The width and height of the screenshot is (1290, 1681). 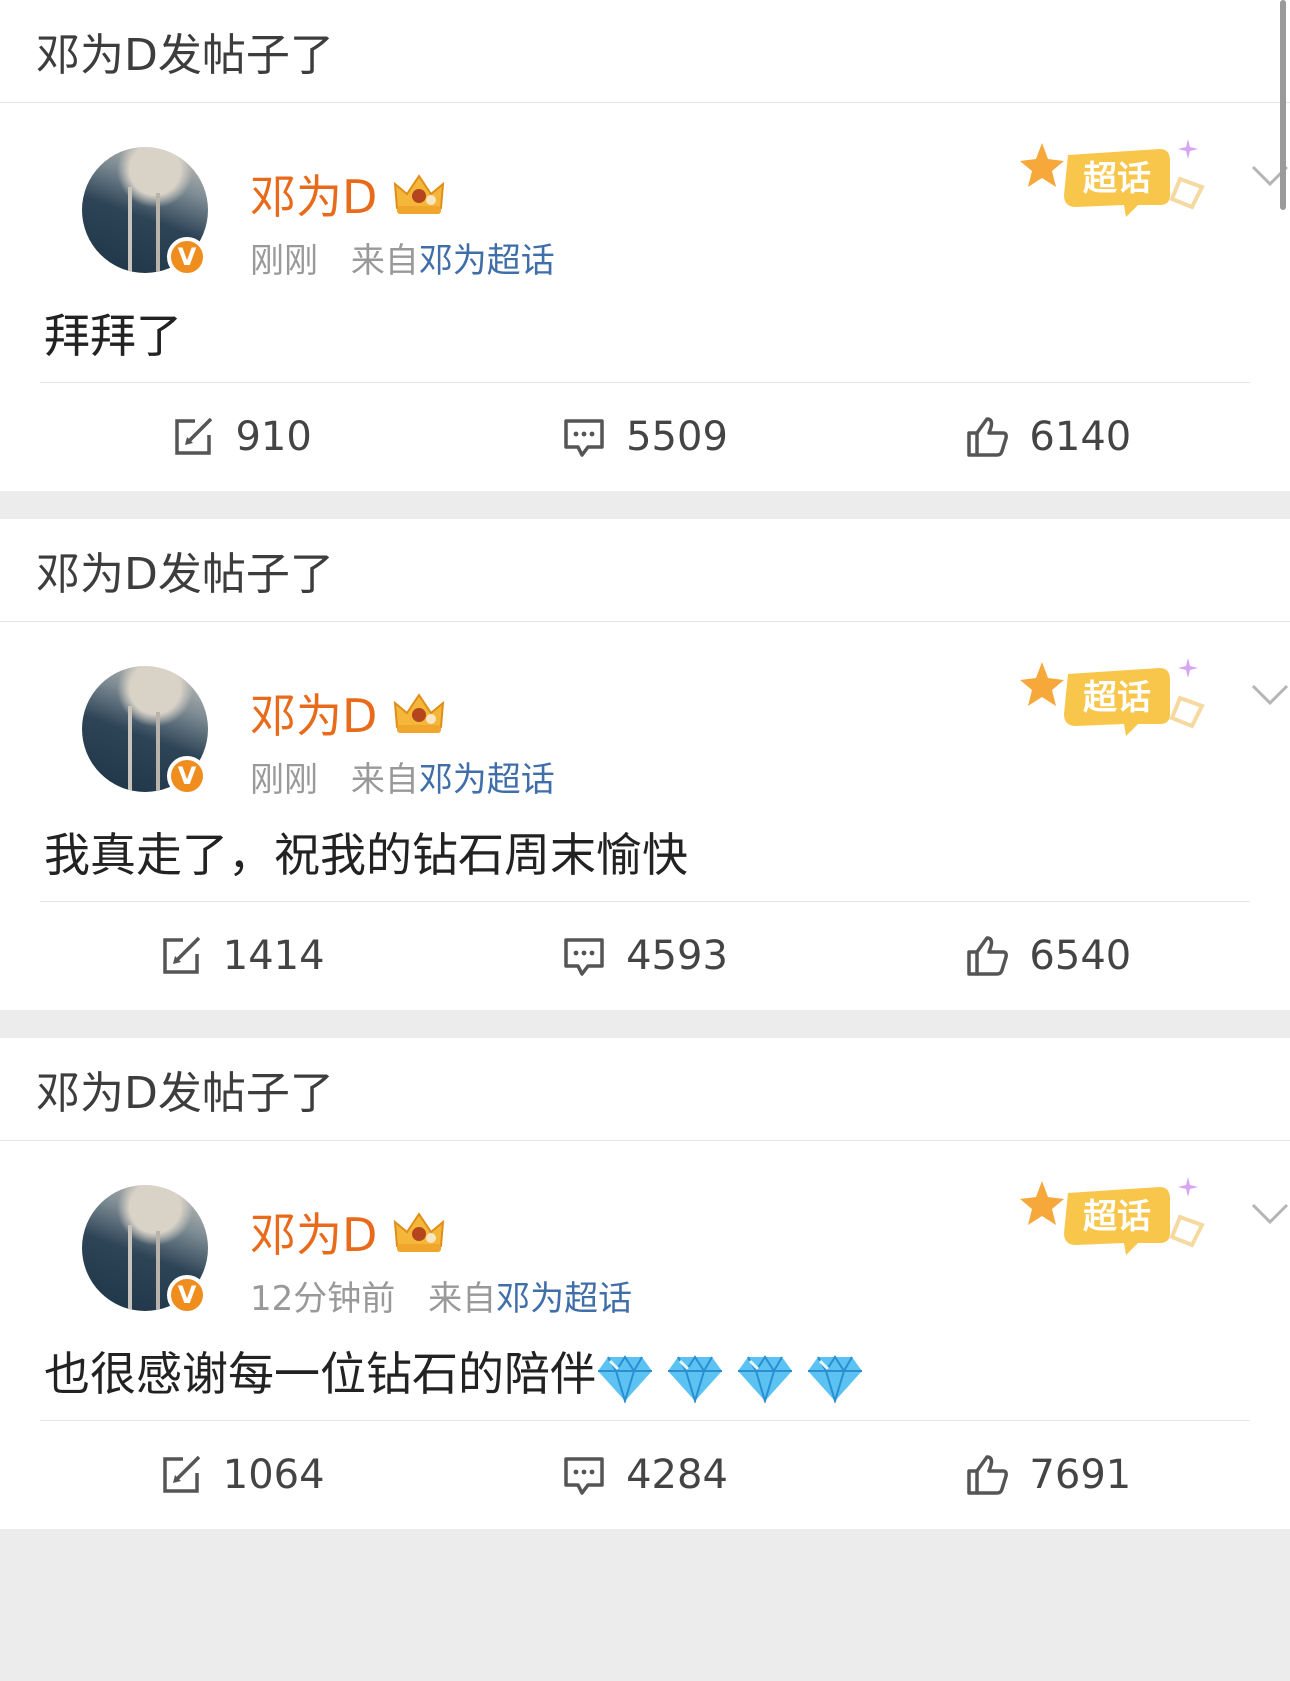 I want to click on comment-button: 5509, so click(x=644, y=437).